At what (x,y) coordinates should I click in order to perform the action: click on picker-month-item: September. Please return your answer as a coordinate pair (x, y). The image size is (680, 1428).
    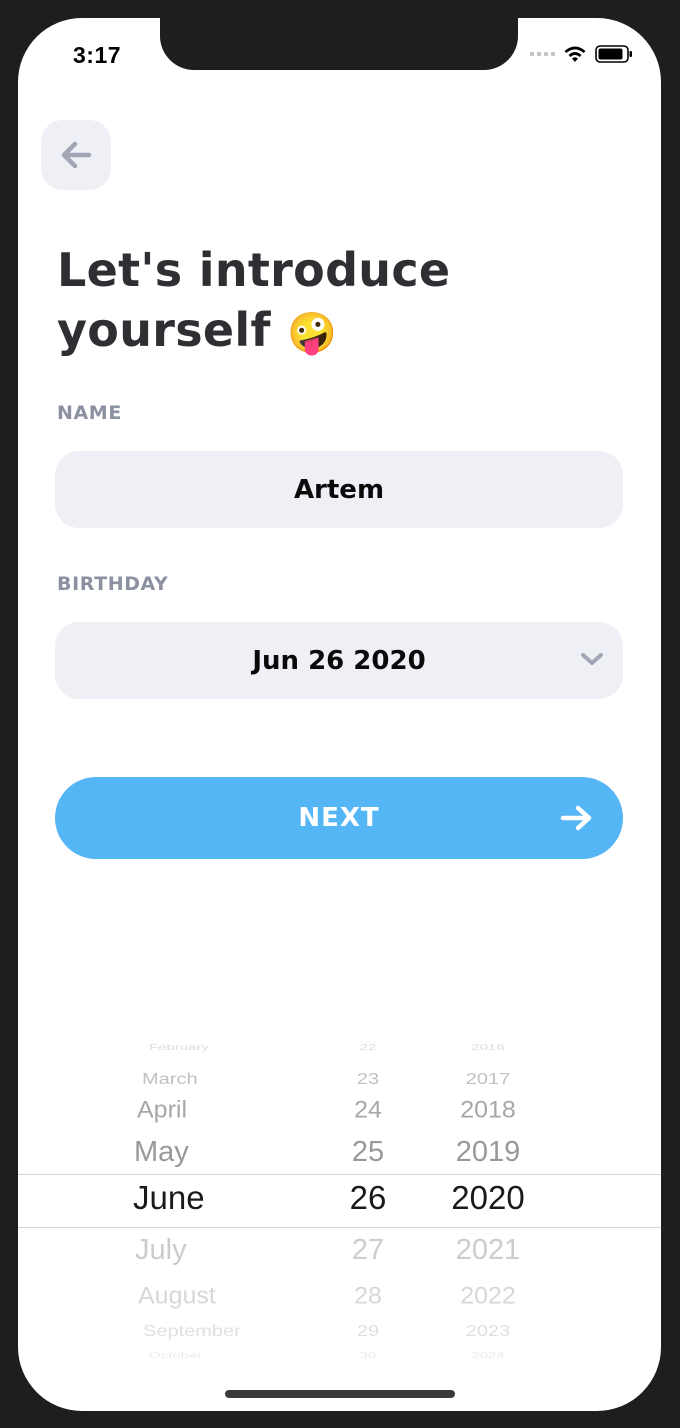
    Looking at the image, I should click on (192, 1331).